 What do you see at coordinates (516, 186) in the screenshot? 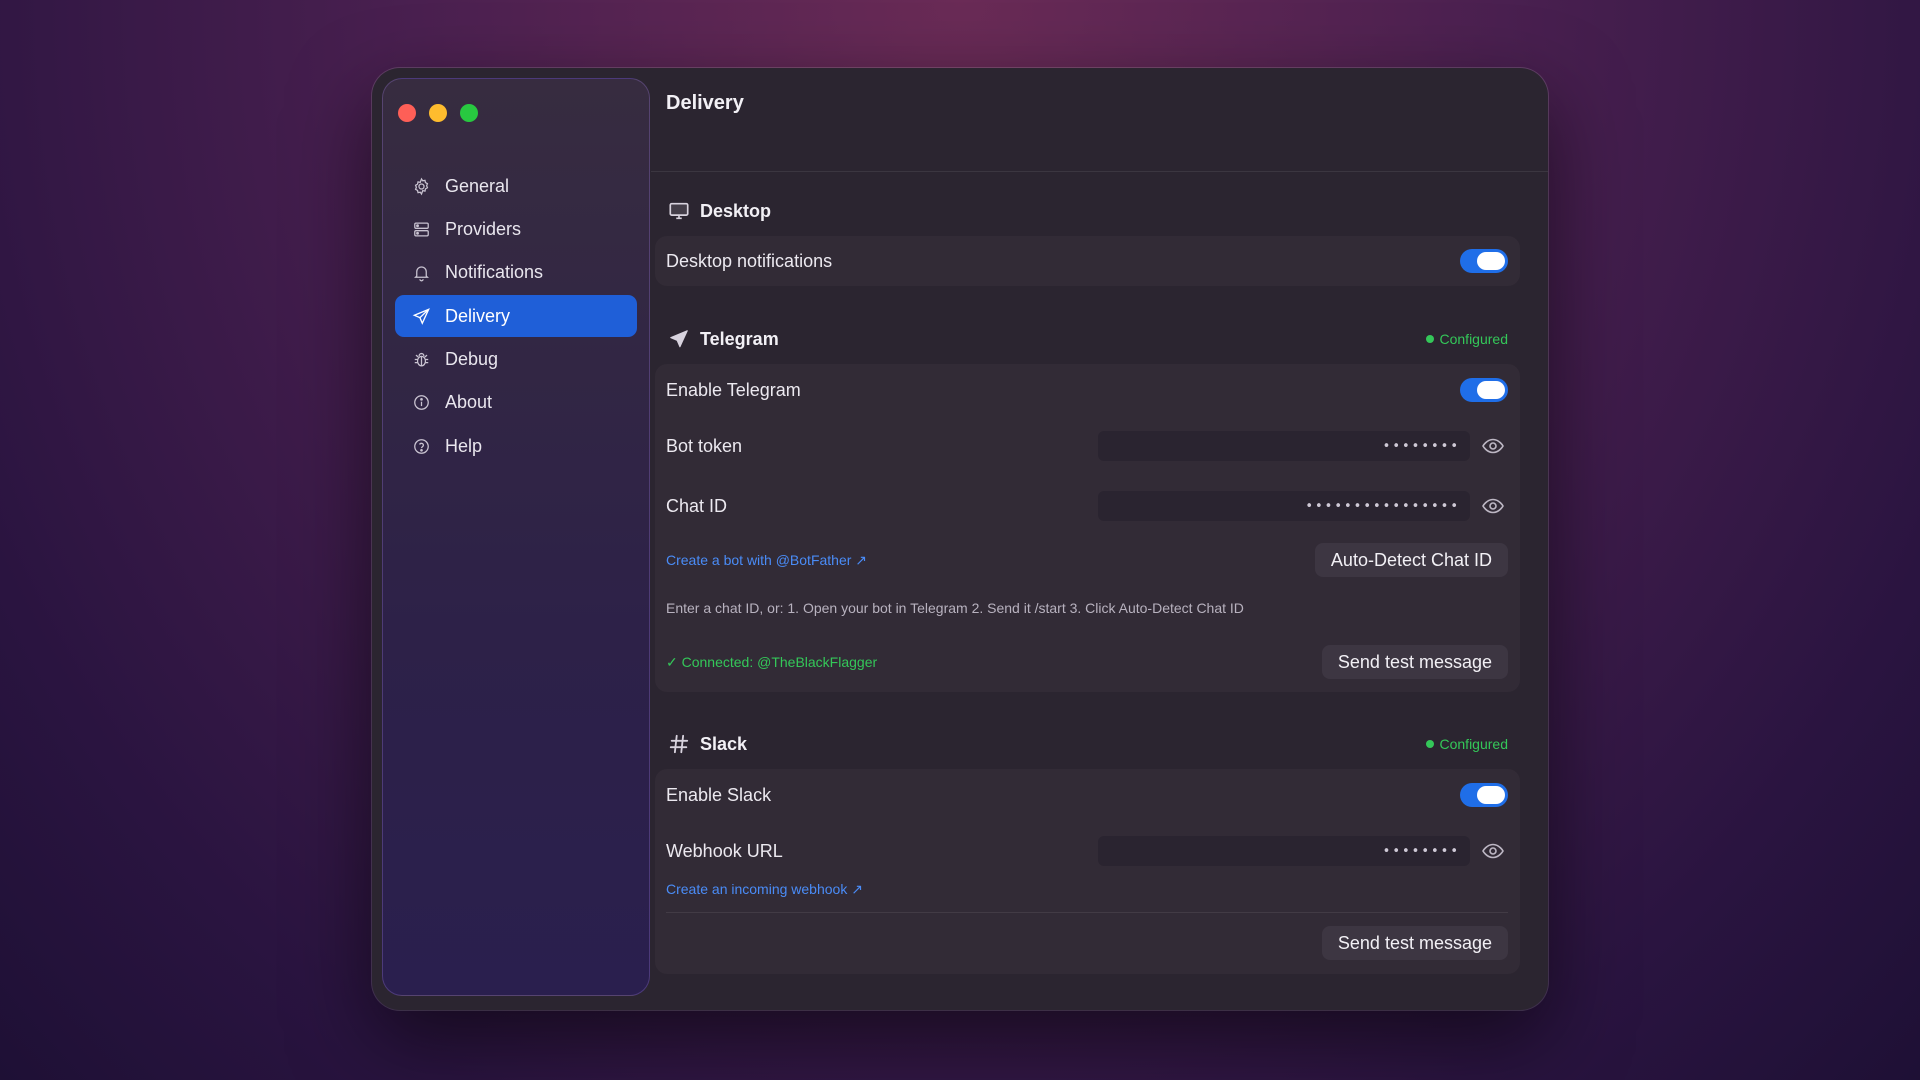
I see `sidebar-item-general: General` at bounding box center [516, 186].